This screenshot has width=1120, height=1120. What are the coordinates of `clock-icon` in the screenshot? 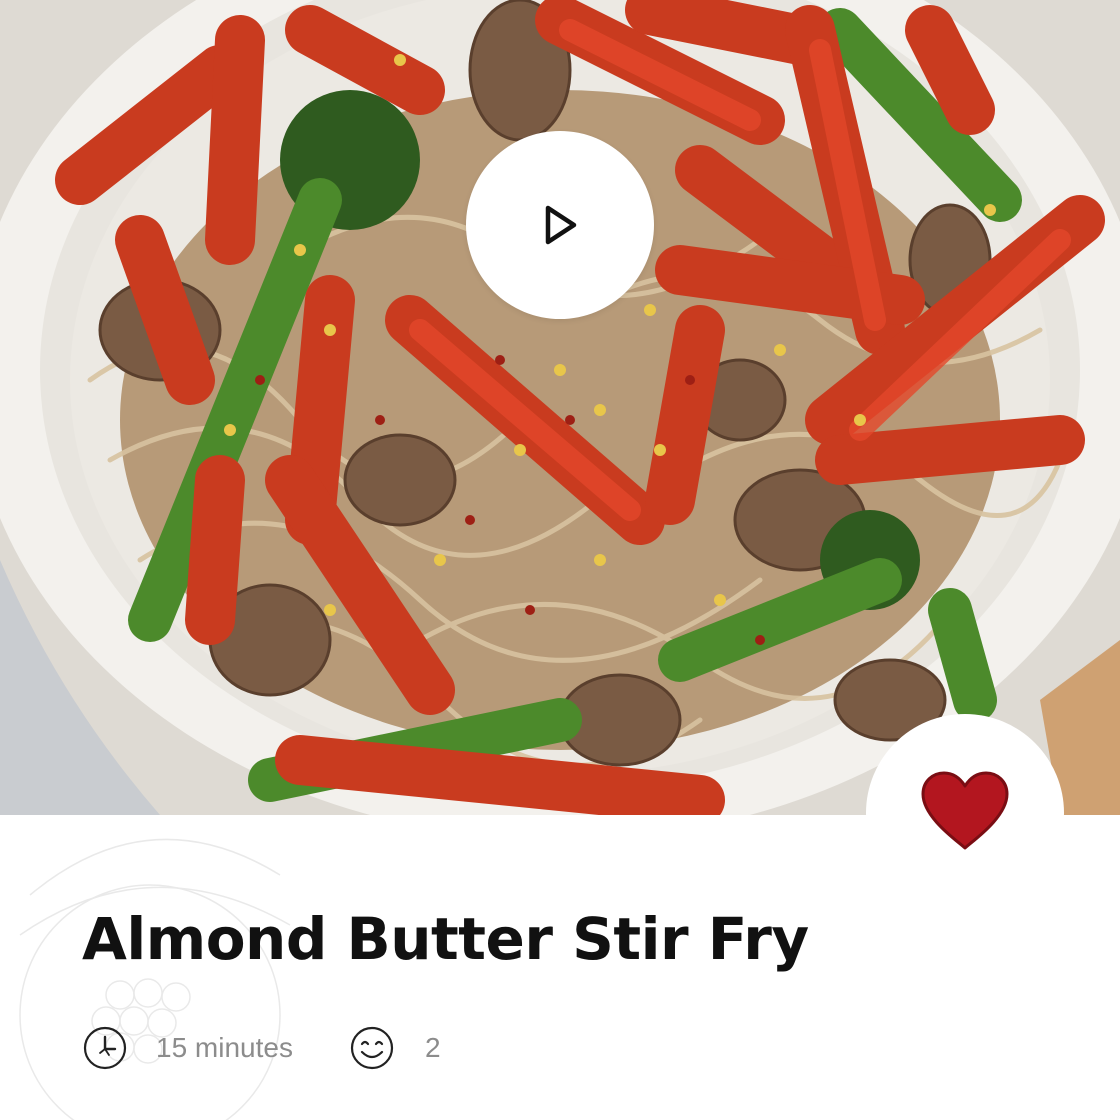 It's located at (105, 1048).